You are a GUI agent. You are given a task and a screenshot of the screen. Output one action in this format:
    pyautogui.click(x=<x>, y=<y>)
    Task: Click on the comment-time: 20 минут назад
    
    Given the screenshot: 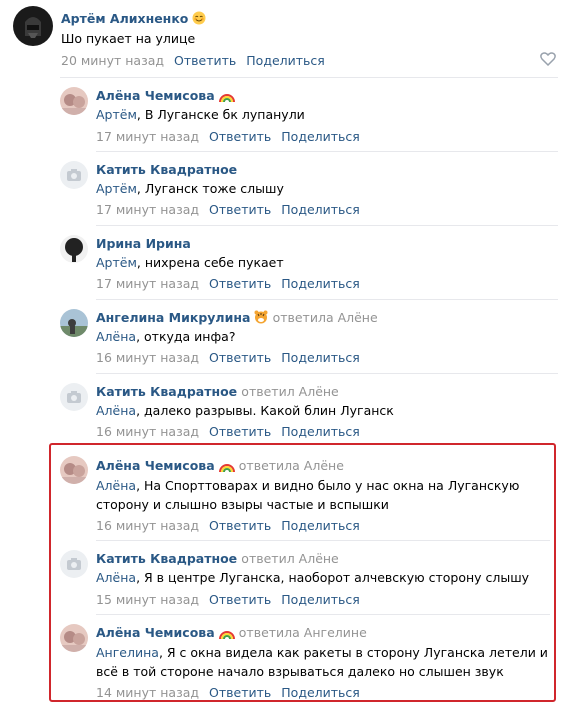 What is the action you would take?
    pyautogui.click(x=112, y=60)
    